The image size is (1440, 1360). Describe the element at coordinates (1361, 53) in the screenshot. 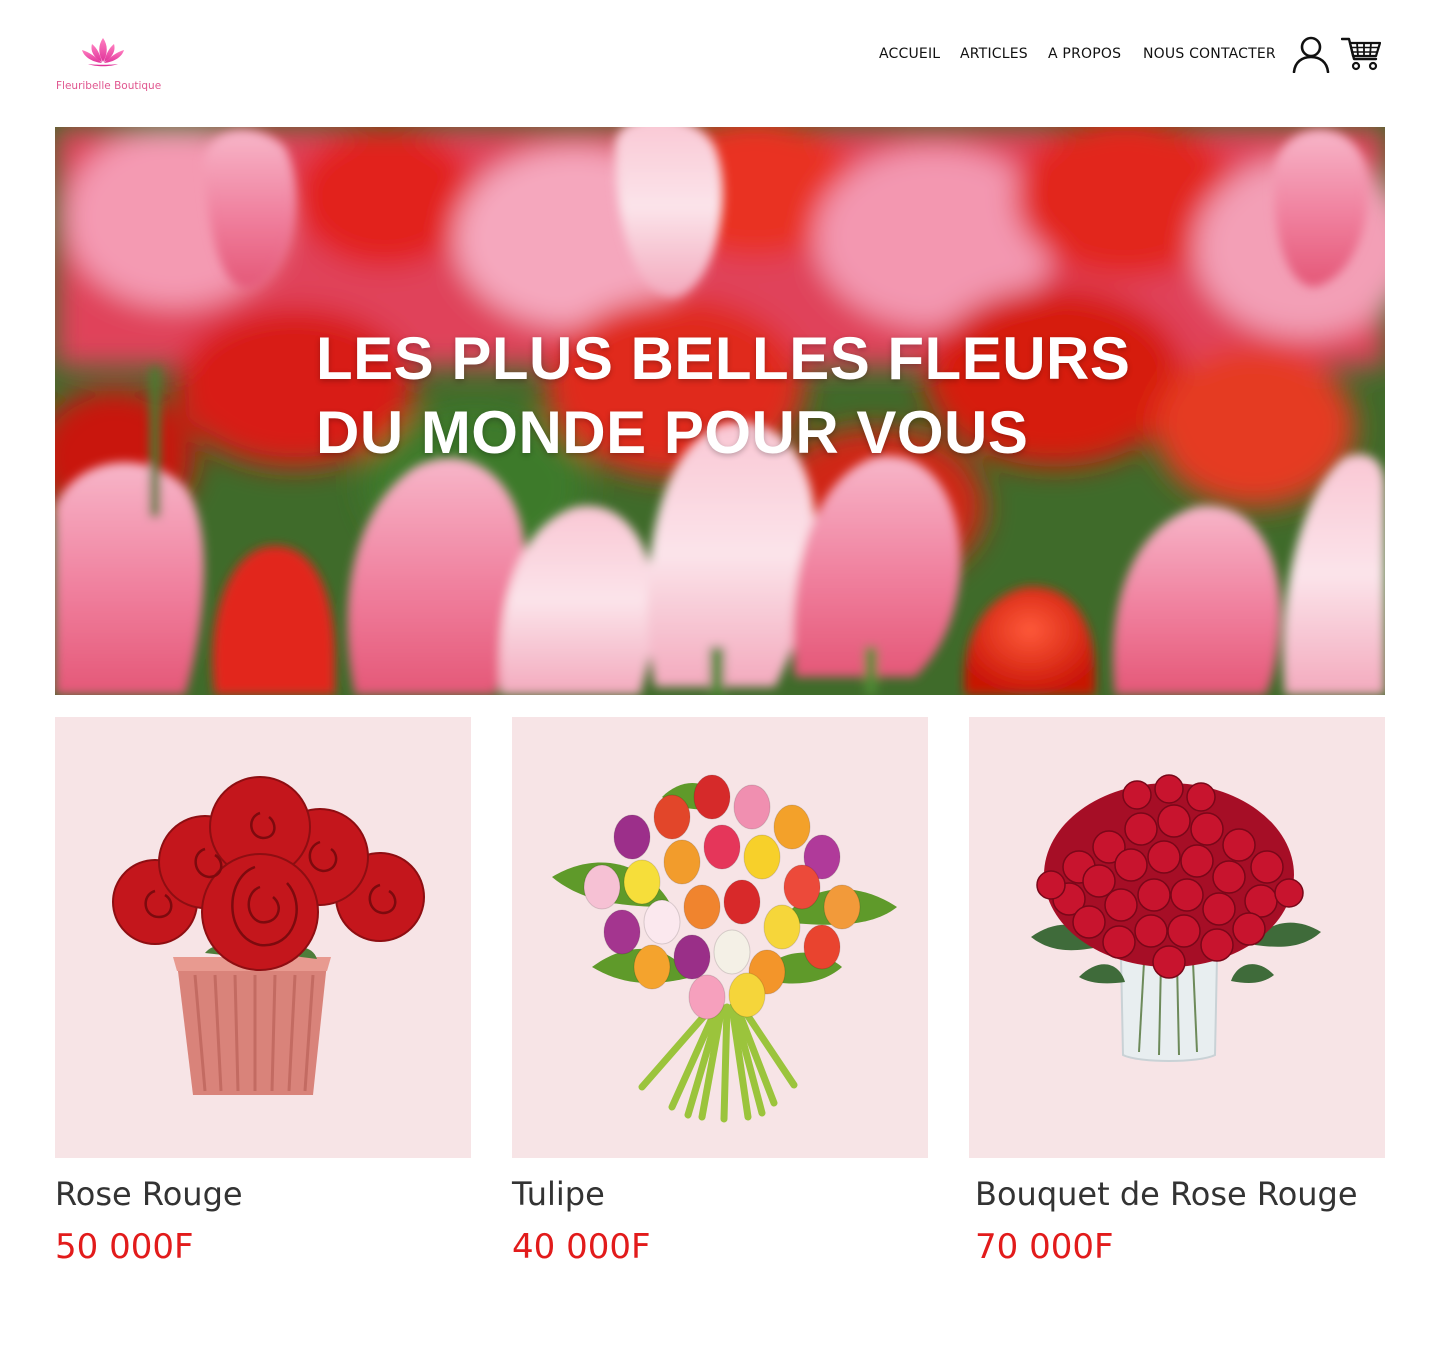

I see `cart-icon` at that location.